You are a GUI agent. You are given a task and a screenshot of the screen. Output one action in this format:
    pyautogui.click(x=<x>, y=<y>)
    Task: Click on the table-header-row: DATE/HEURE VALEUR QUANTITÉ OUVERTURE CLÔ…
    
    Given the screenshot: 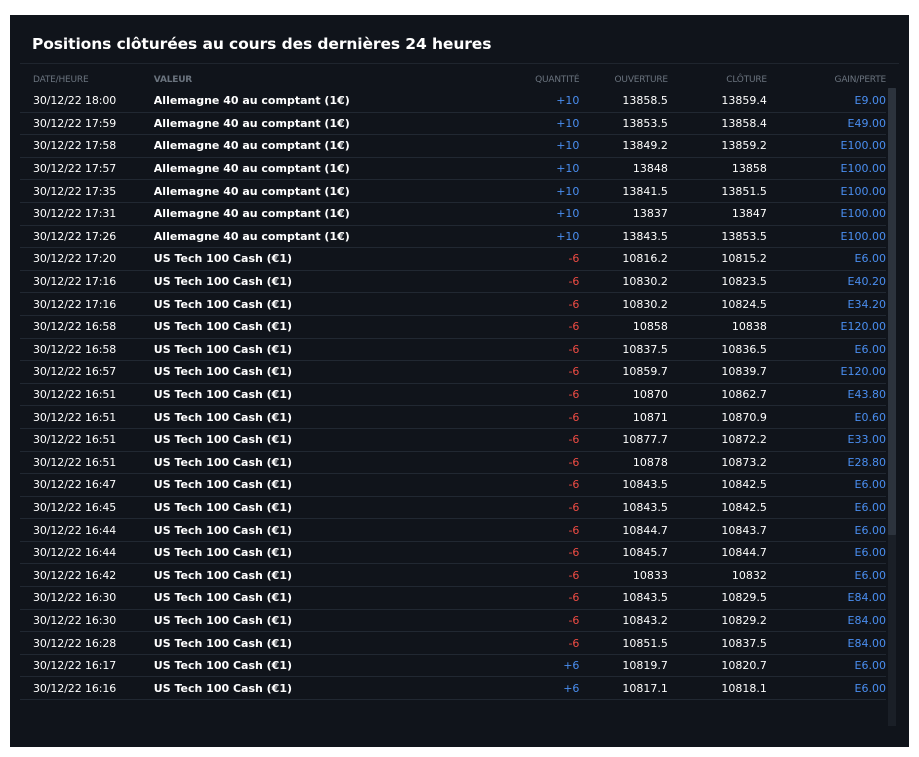 What is the action you would take?
    pyautogui.click(x=453, y=80)
    